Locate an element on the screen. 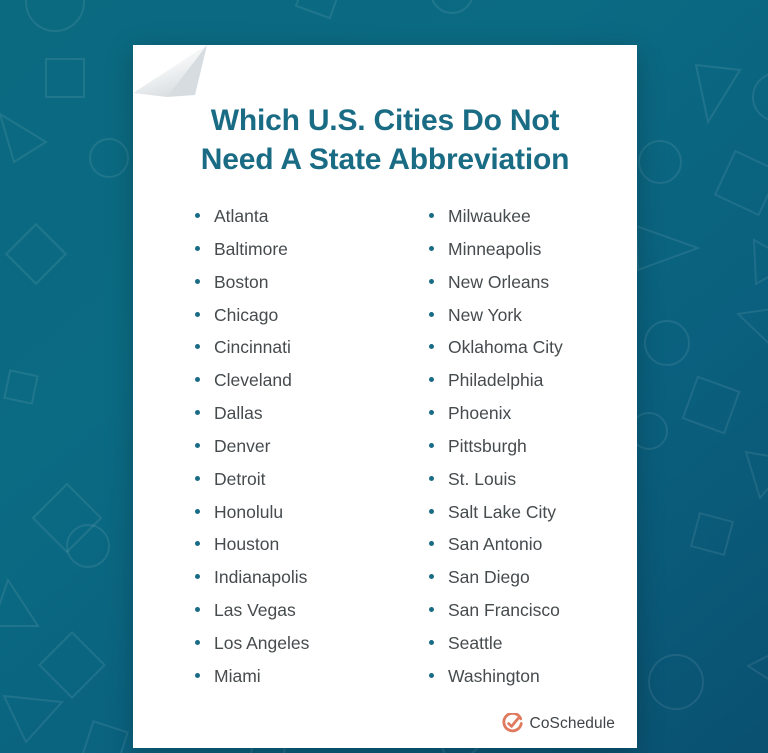 The height and width of the screenshot is (753, 768). city-name: San Diego is located at coordinates (489, 577).